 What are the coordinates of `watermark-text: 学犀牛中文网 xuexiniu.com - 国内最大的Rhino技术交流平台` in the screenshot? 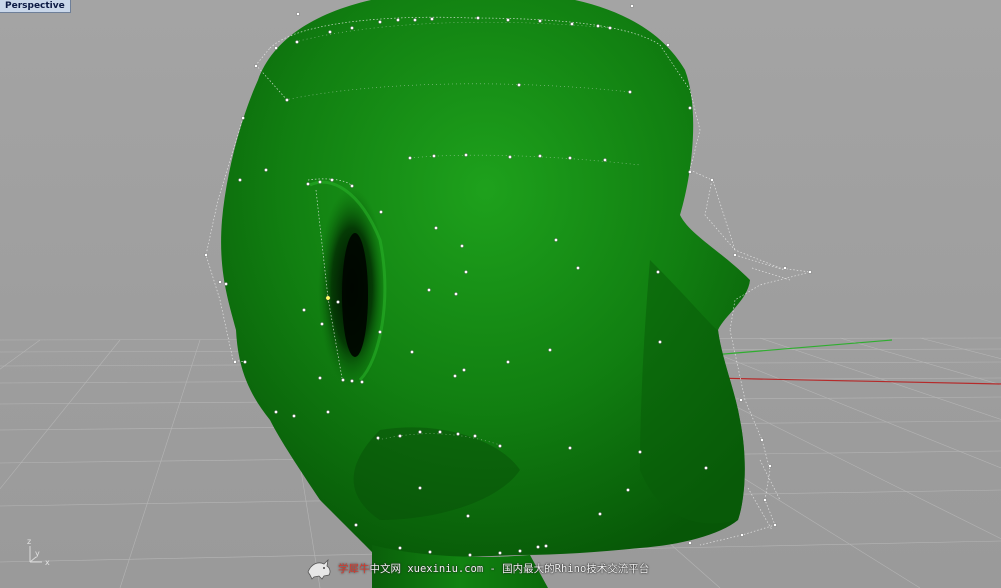 It's located at (493, 568).